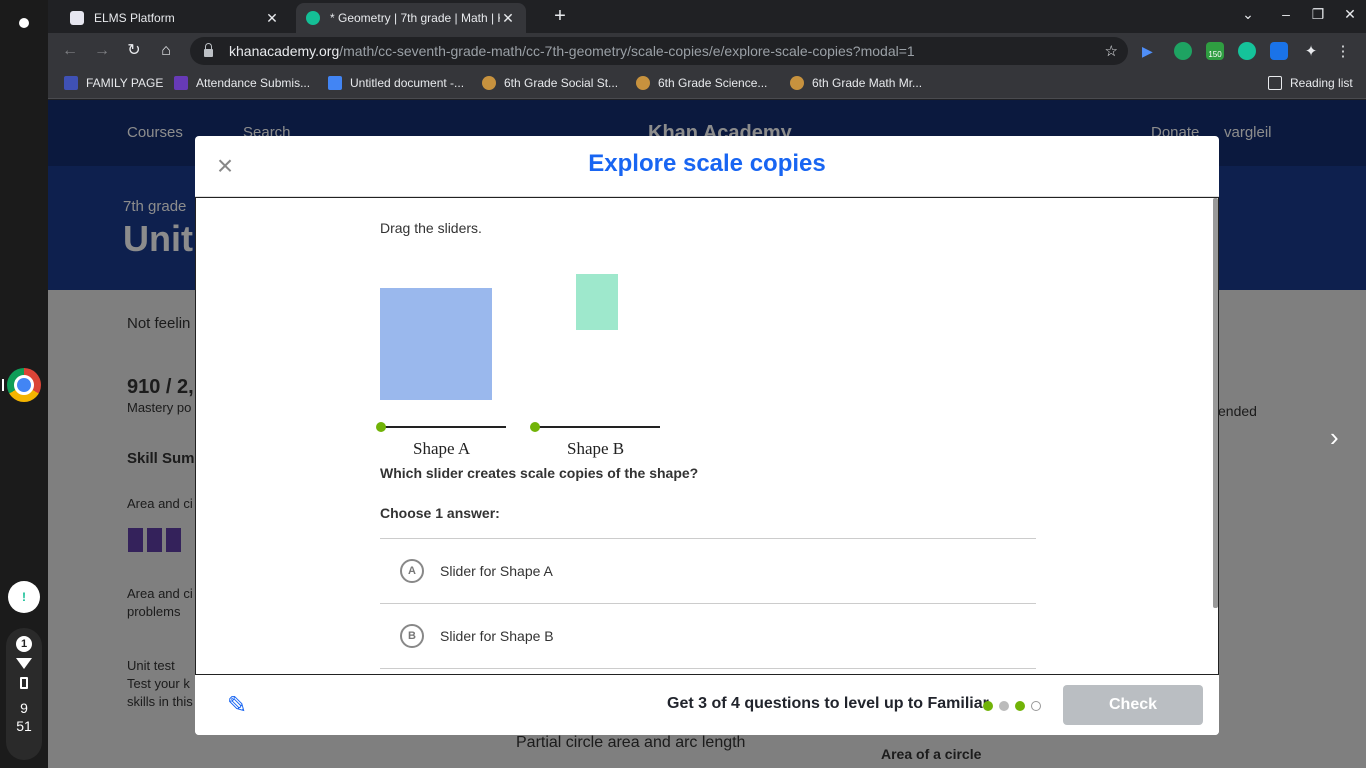 The height and width of the screenshot is (768, 1366). Describe the element at coordinates (102, 51) in the screenshot. I see `forward-icon: →` at that location.